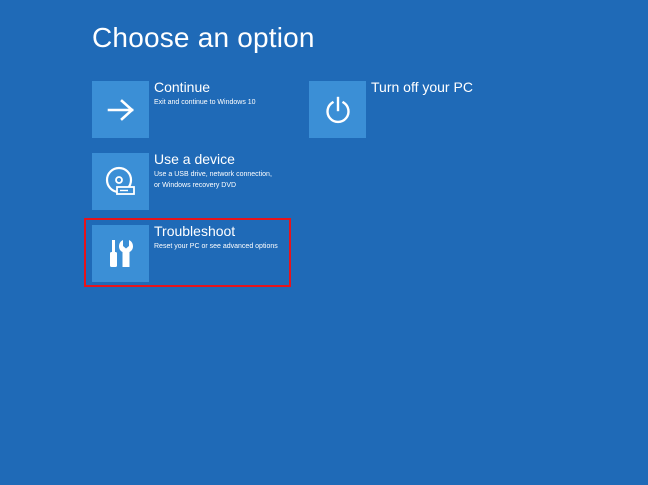 Image resolution: width=648 pixels, height=485 pixels. I want to click on troubleshoot-tile, so click(120, 253).